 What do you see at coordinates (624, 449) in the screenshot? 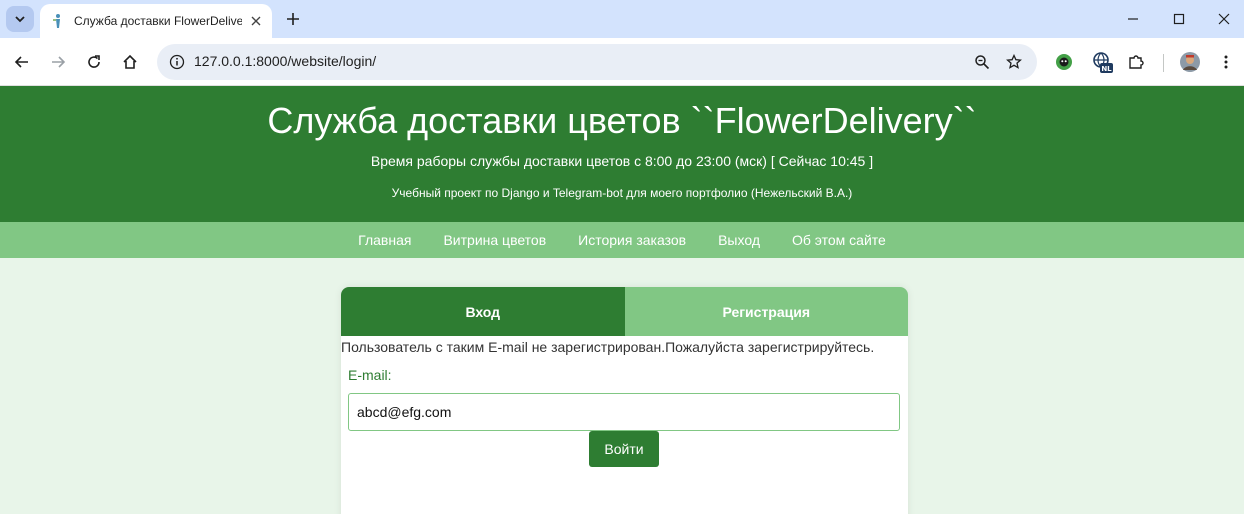
I see `login-button: Войти` at bounding box center [624, 449].